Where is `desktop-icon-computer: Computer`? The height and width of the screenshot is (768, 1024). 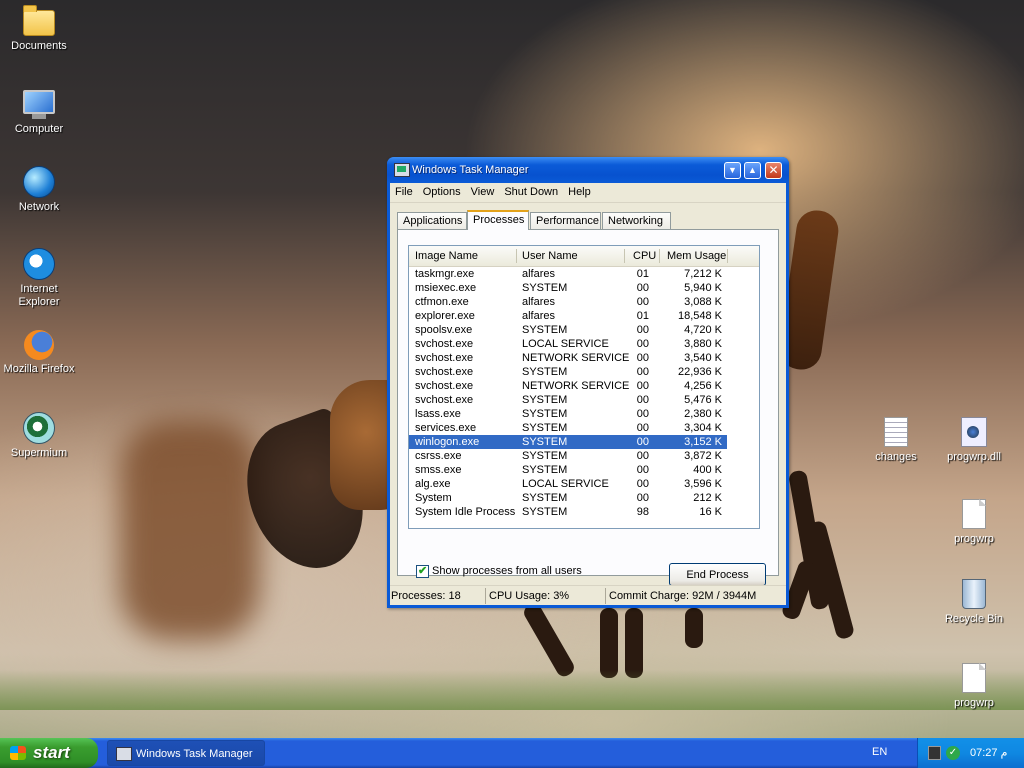
desktop-icon-computer: Computer is located at coordinates (39, 110).